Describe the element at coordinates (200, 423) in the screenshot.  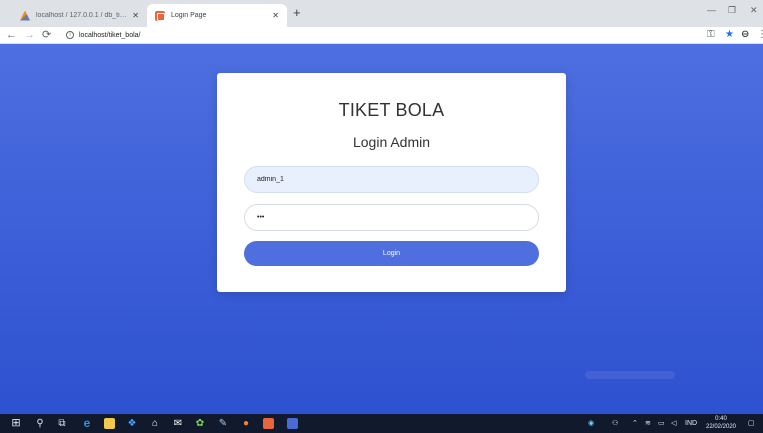
I see `app-icon: ✿` at that location.